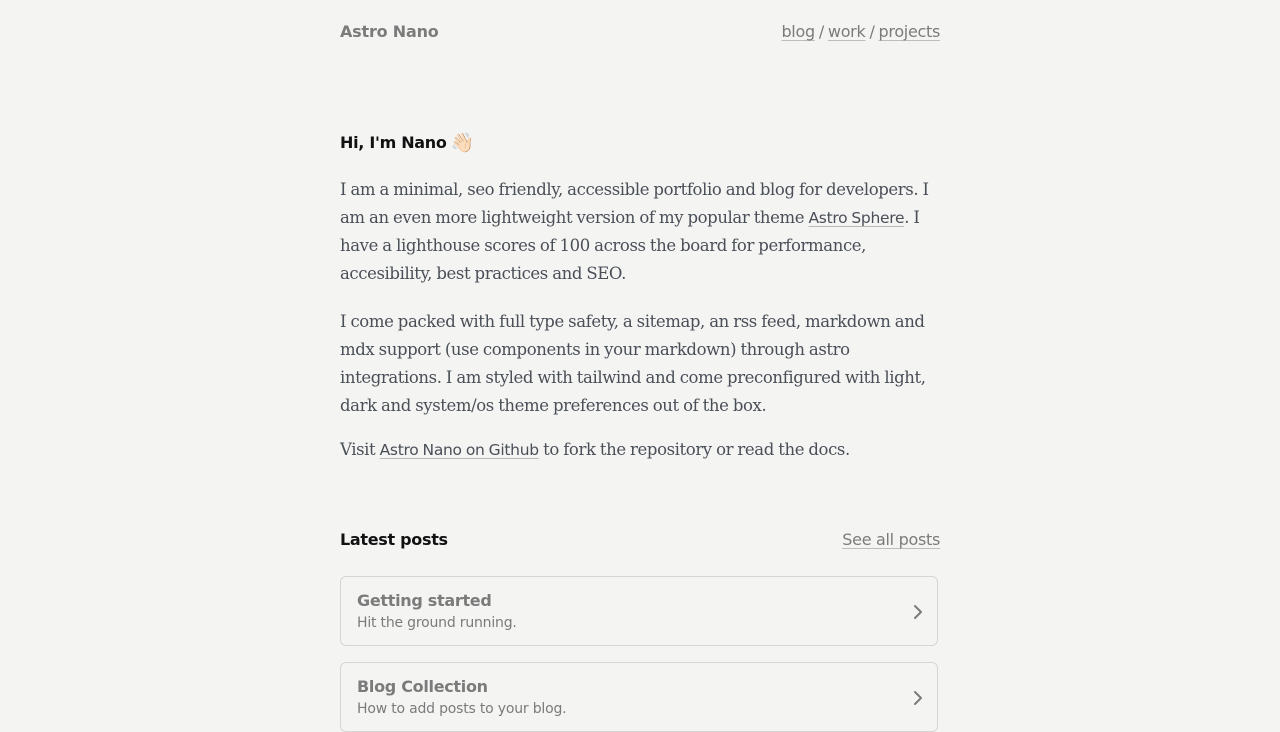  Describe the element at coordinates (424, 600) in the screenshot. I see `post-title: Getting started` at that location.